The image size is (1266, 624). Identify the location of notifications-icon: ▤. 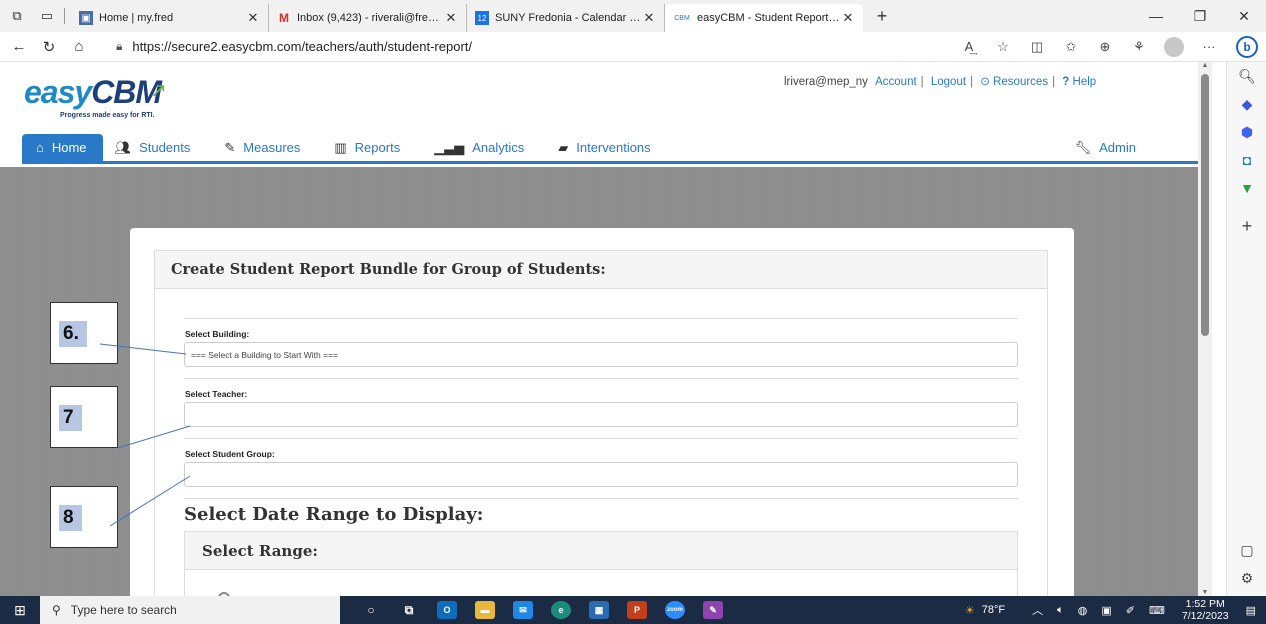
(1252, 610).